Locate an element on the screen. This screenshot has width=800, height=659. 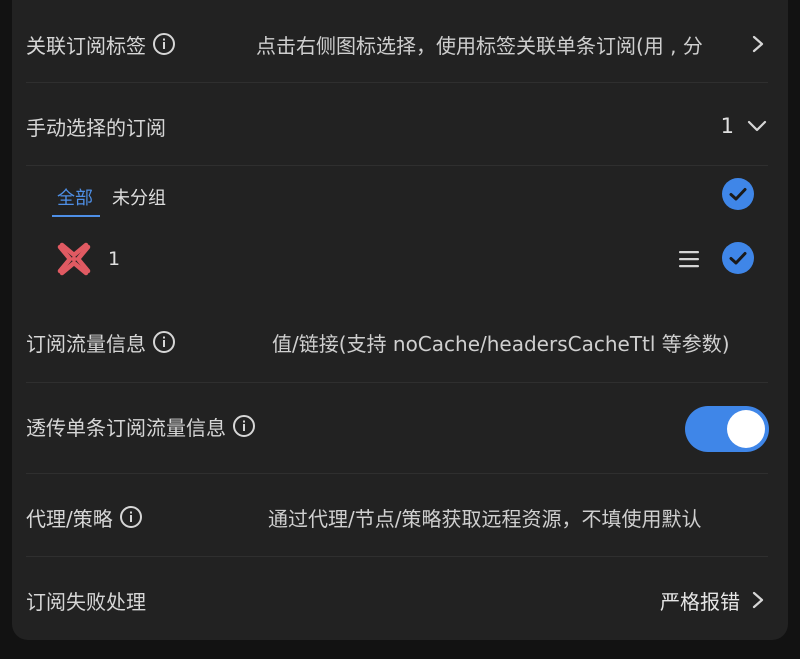
proxy-label: 代理/策略 is located at coordinates (69, 518).